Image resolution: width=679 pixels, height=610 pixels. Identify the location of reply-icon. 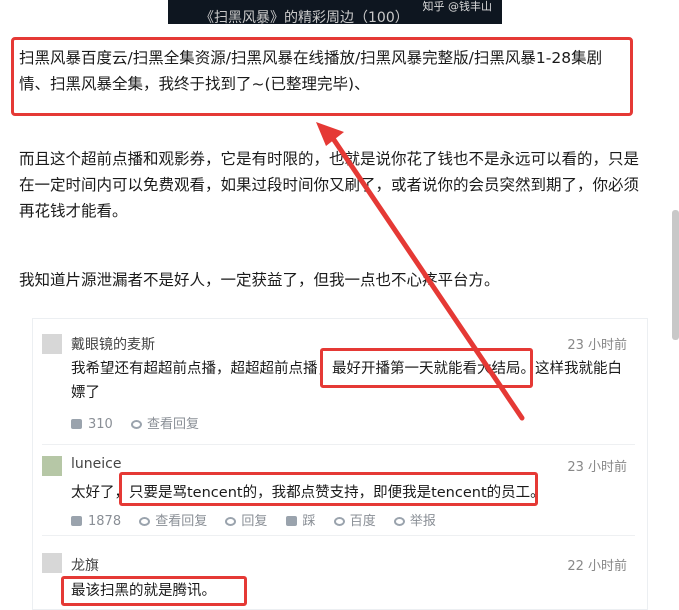
(231, 521).